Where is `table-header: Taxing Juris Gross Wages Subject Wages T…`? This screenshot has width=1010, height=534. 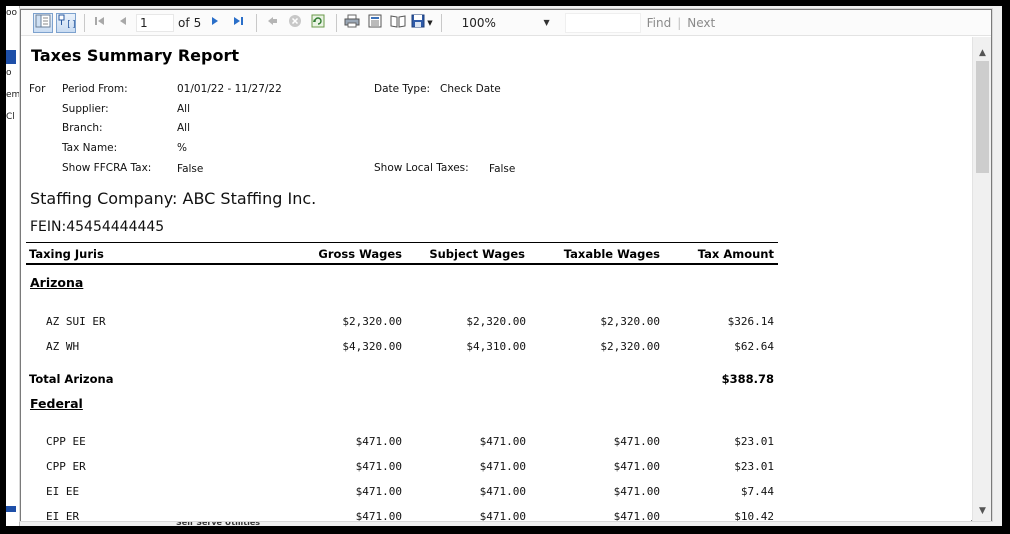 table-header: Taxing Juris Gross Wages Subject Wages T… is located at coordinates (402, 253).